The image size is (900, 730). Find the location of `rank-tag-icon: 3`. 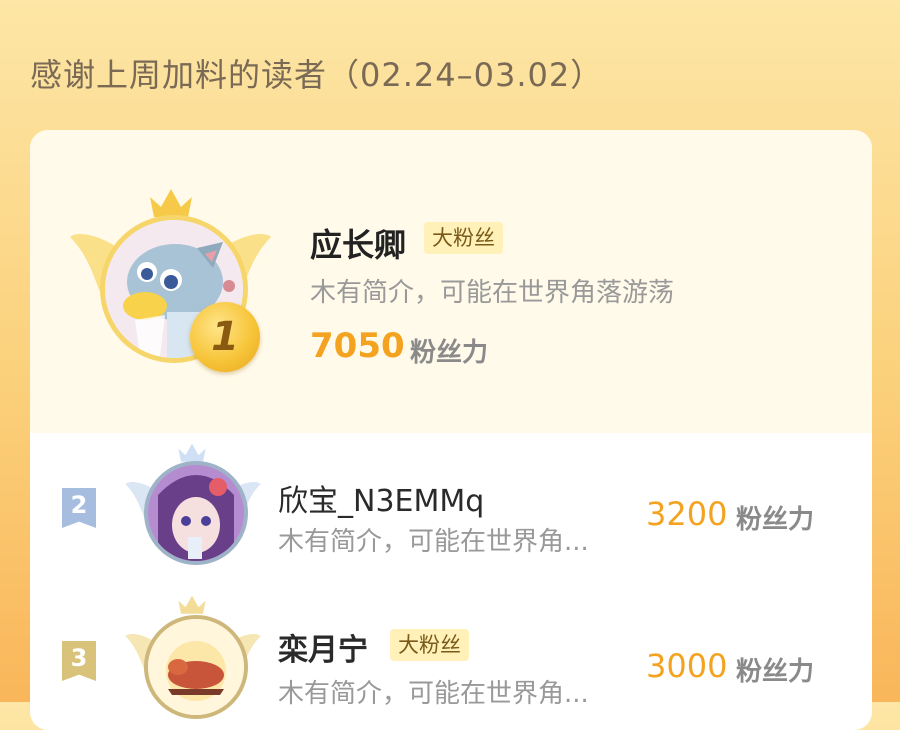

rank-tag-icon: 3 is located at coordinates (79, 661).